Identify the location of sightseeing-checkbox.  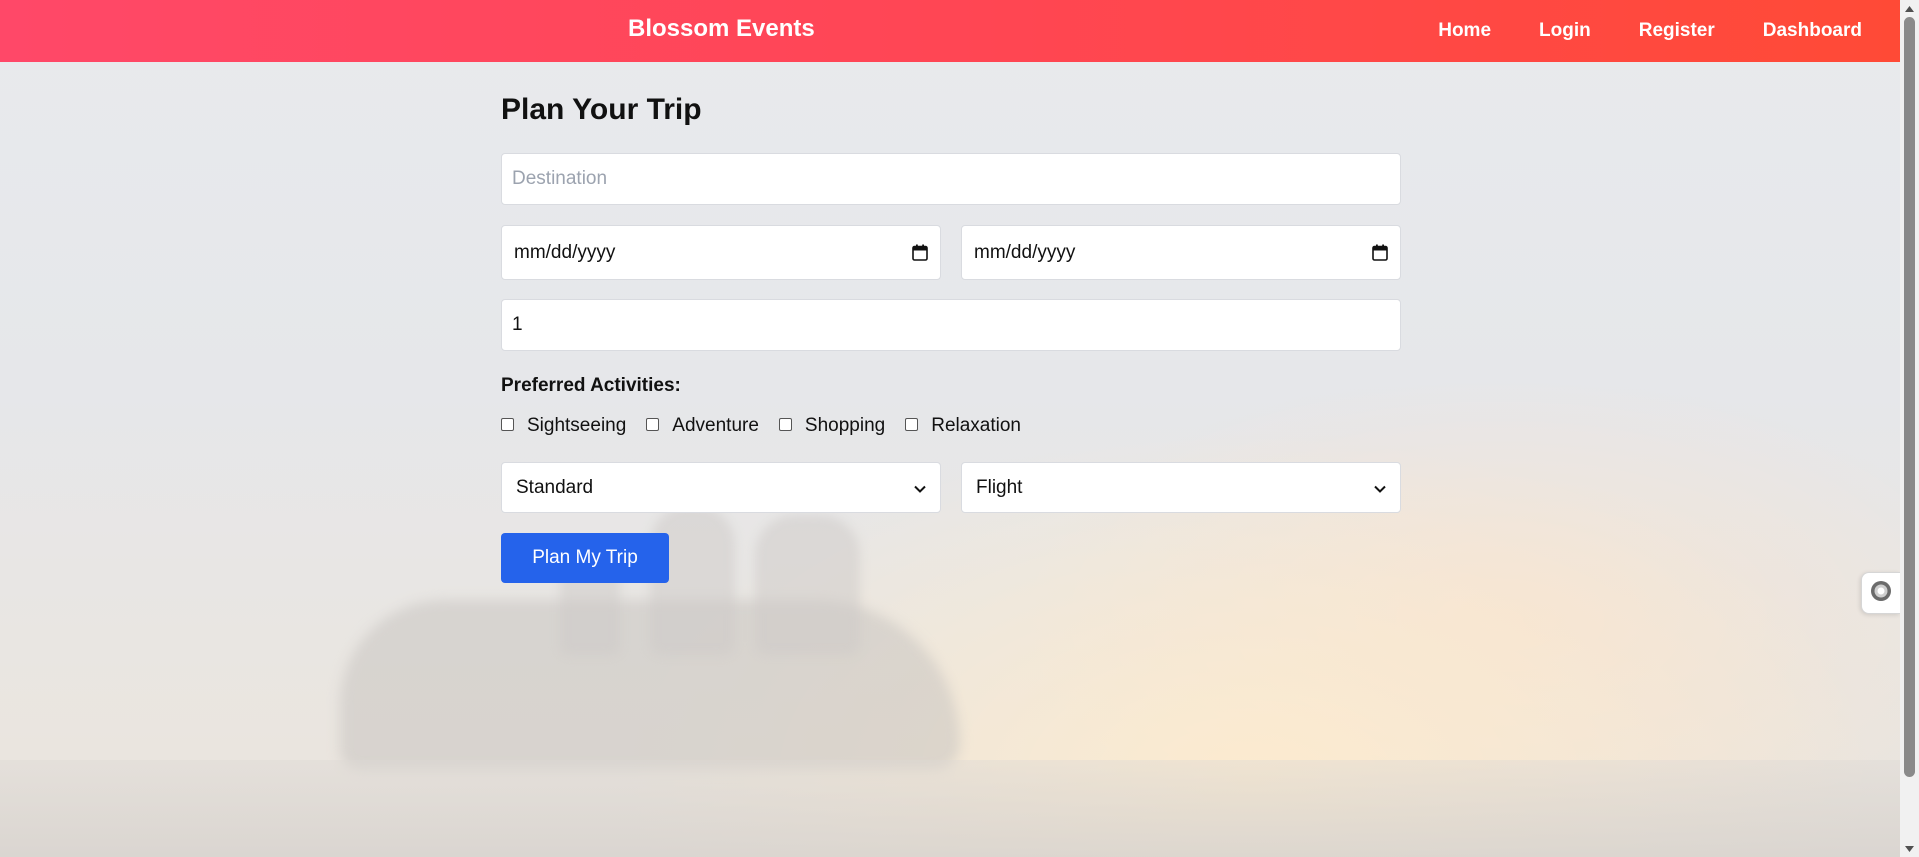
(507, 424).